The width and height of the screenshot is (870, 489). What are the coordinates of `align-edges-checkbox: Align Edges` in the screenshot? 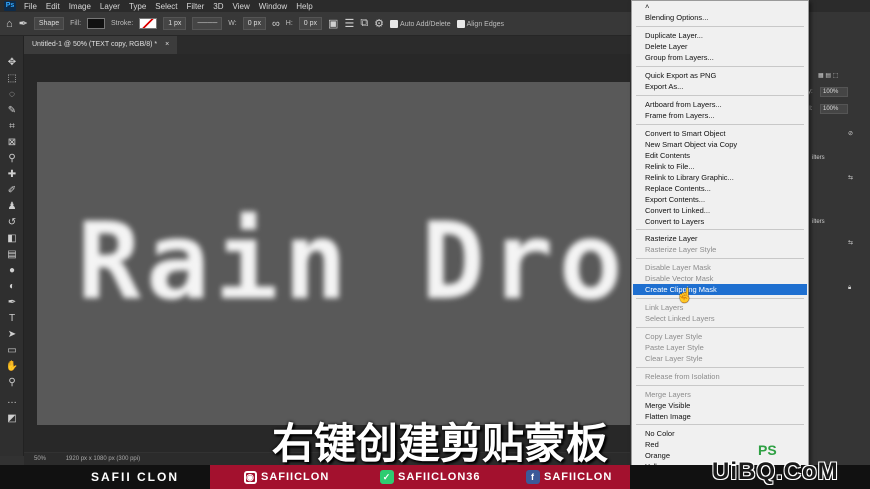 It's located at (480, 23).